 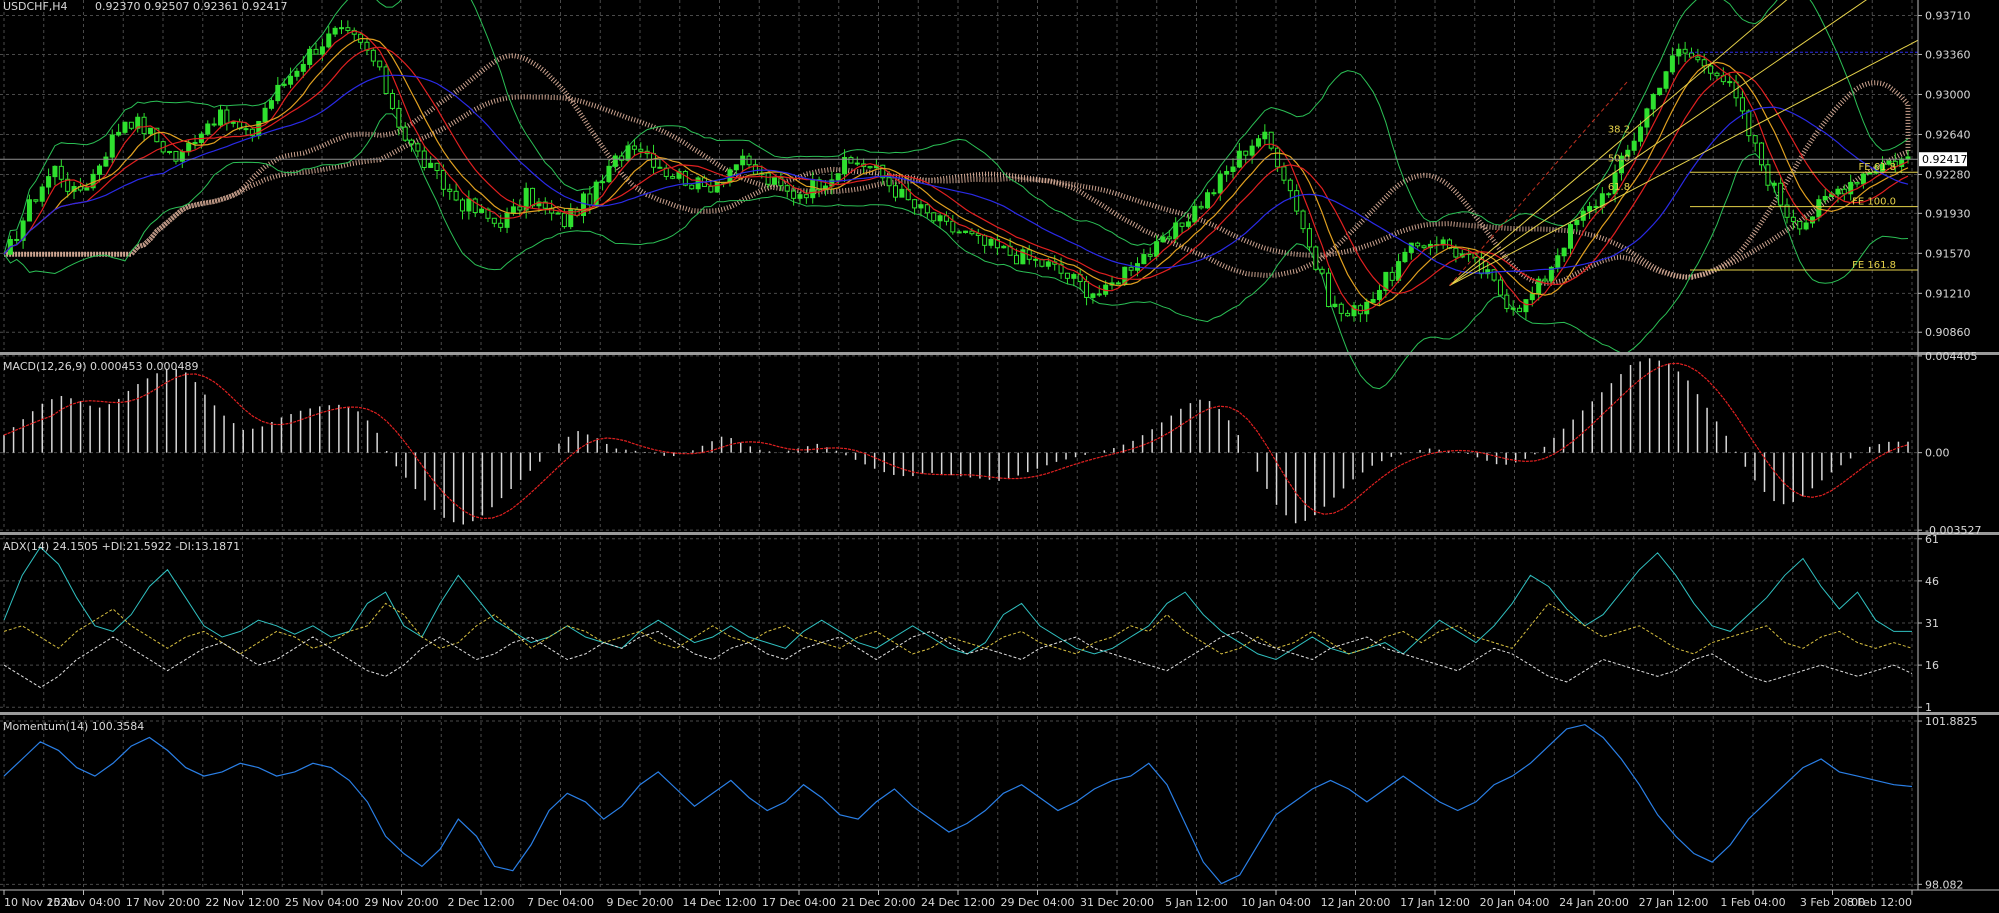 I want to click on time-axis-label: 7 Dec 04:00, so click(x=560, y=902).